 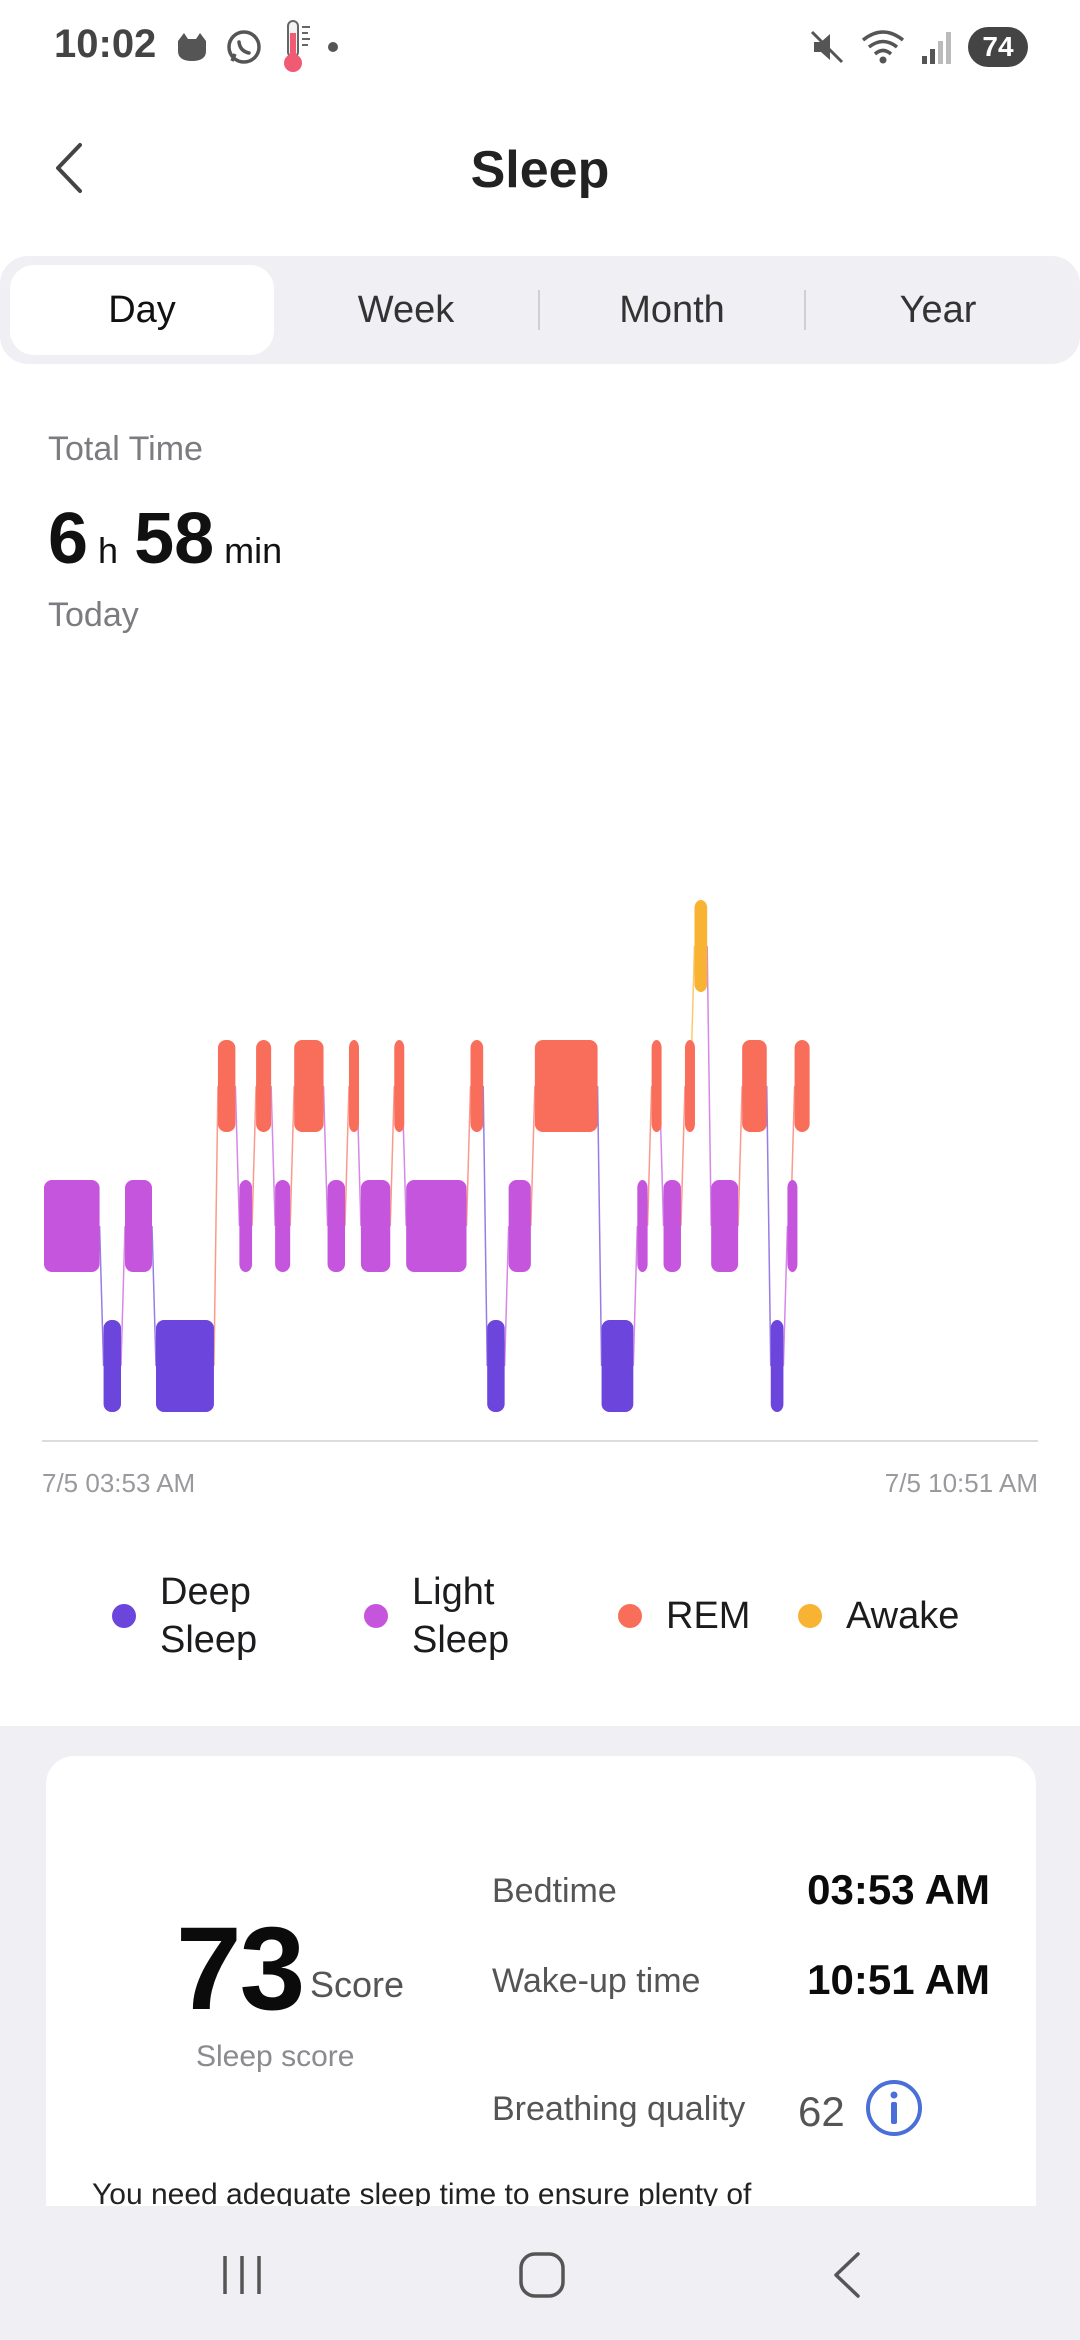 I want to click on home-icon, so click(x=542, y=2275).